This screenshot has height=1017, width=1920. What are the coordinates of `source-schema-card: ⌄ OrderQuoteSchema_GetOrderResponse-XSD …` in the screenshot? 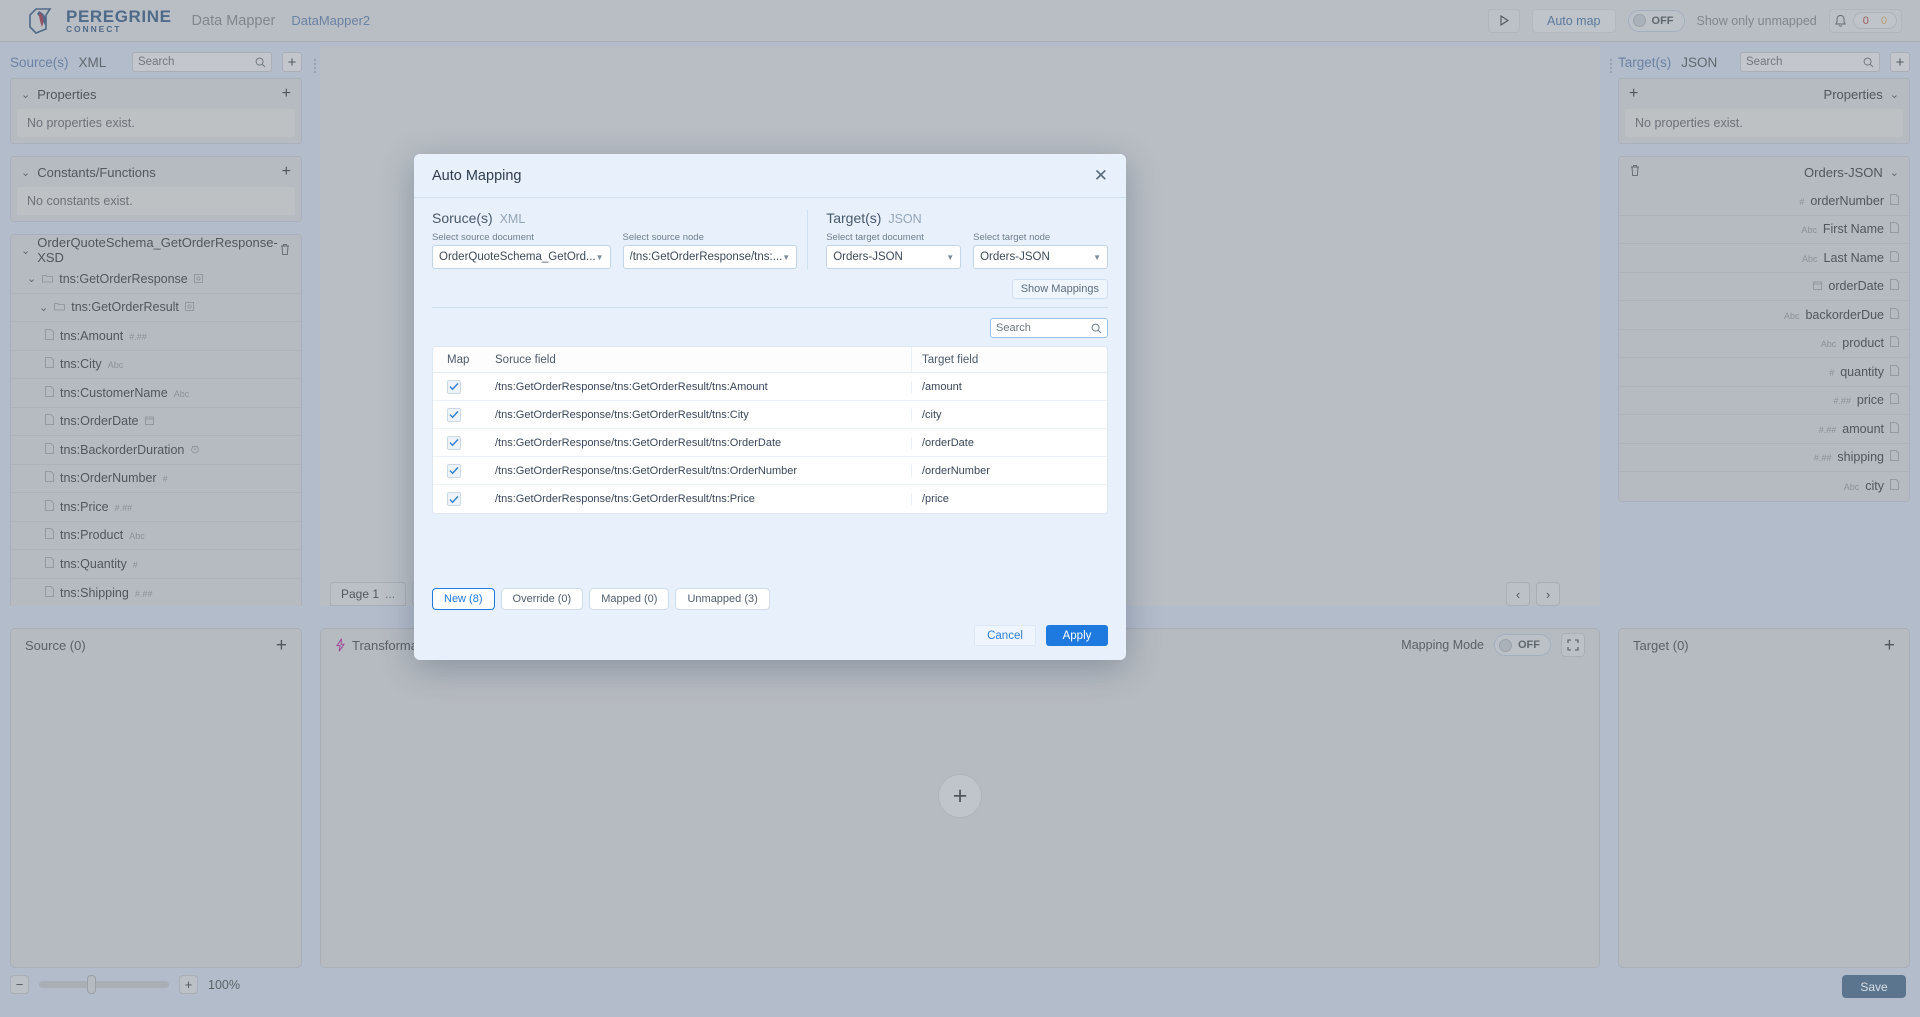 It's located at (156, 420).